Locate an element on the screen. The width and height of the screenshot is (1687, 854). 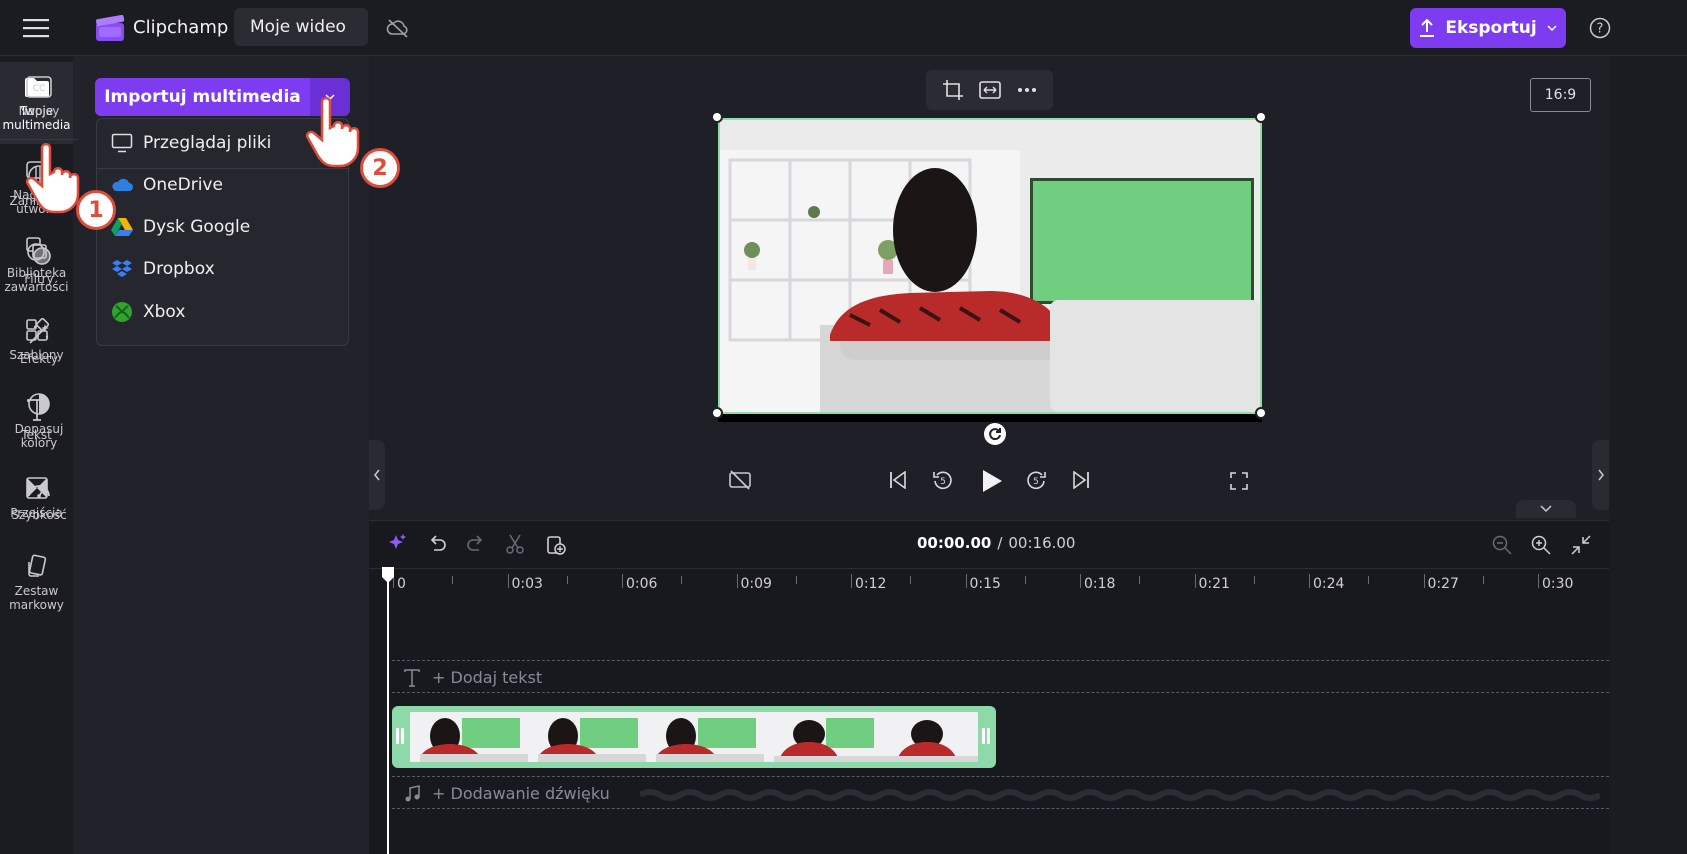
duplicate-icon is located at coordinates (556, 544).